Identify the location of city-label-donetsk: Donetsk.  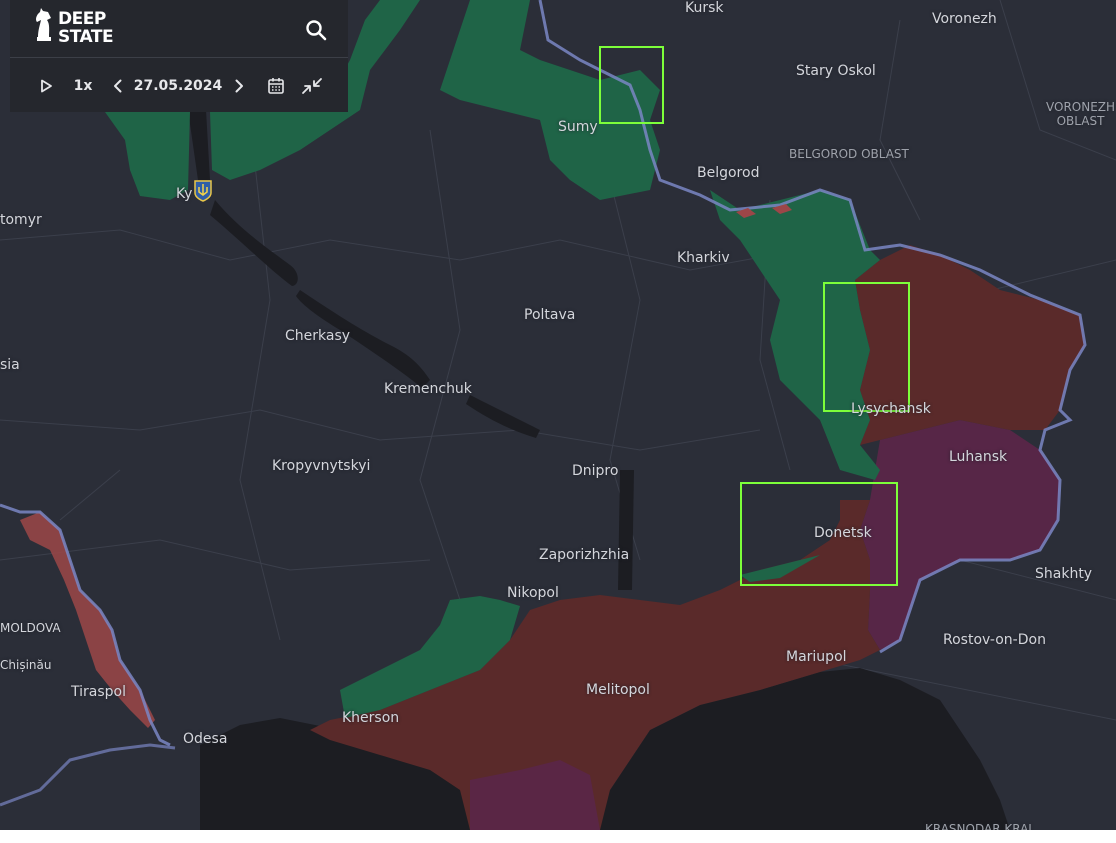
(843, 533).